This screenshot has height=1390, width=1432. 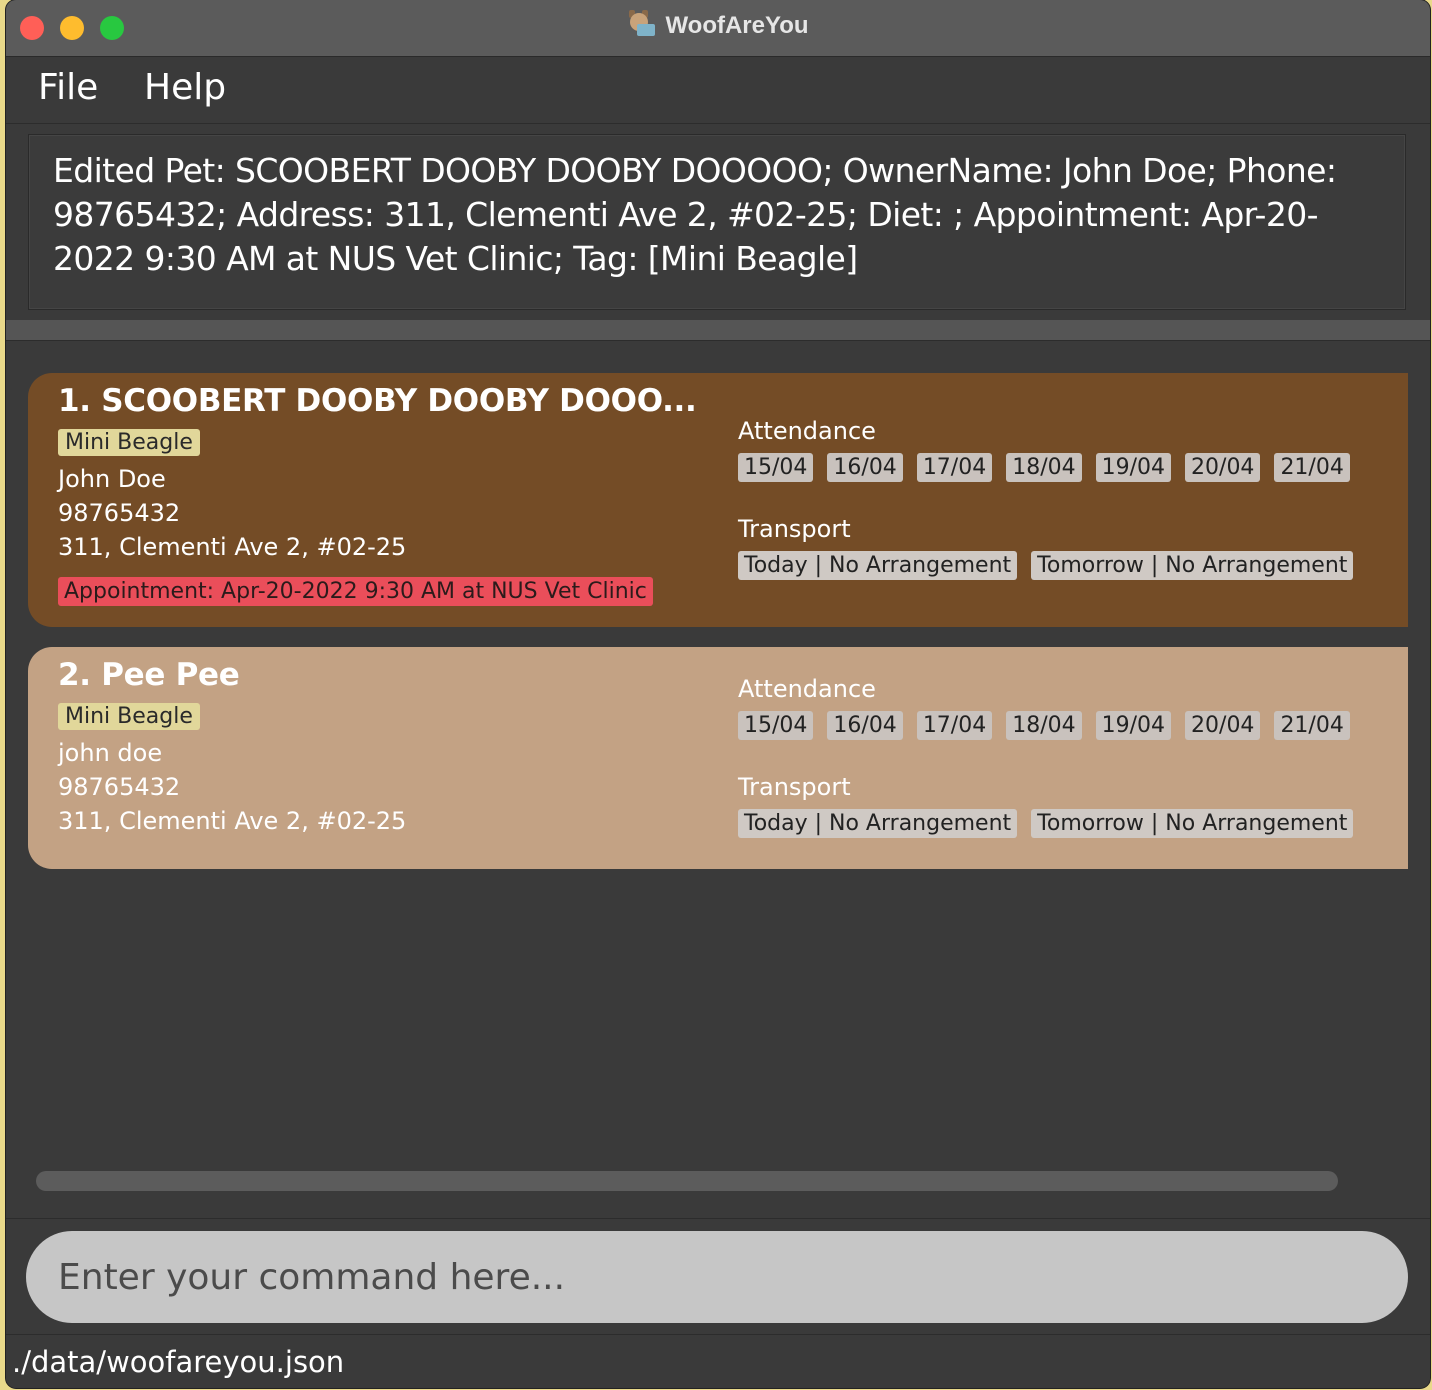 I want to click on window-title-area: WoofAreYou, so click(x=718, y=25).